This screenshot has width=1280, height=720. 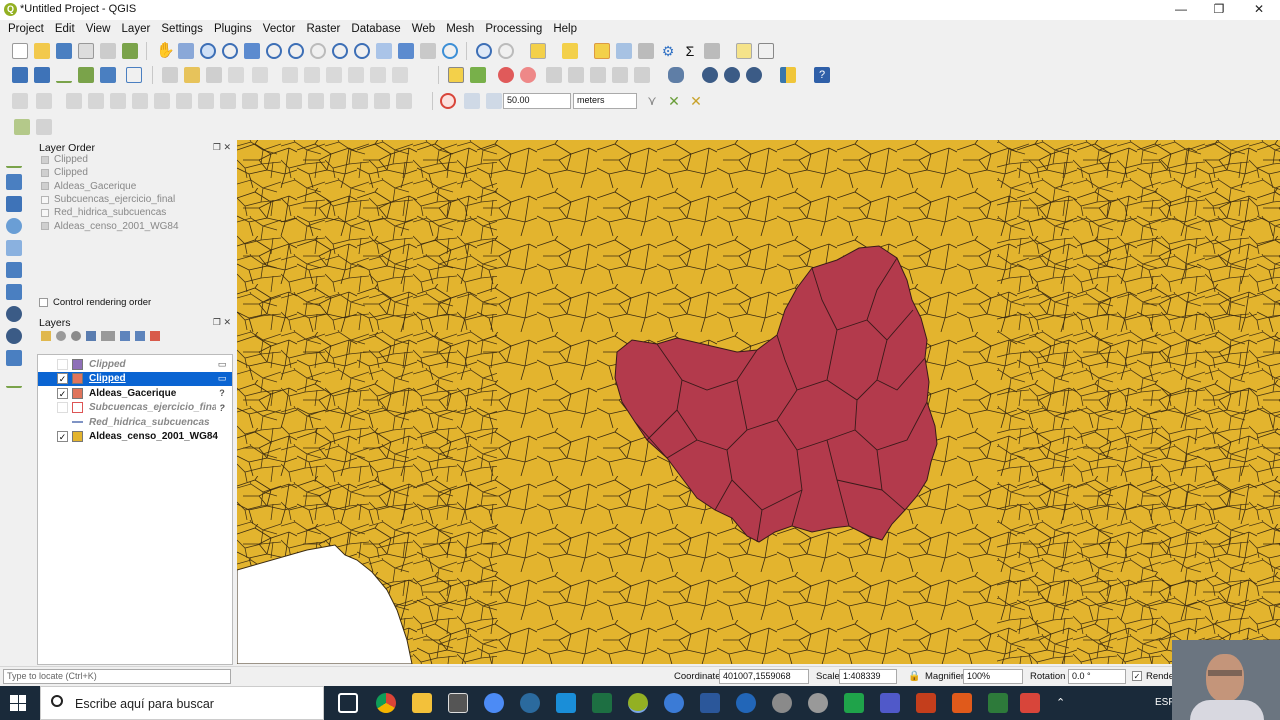 I want to click on zoom-last-icon, so click(x=340, y=51).